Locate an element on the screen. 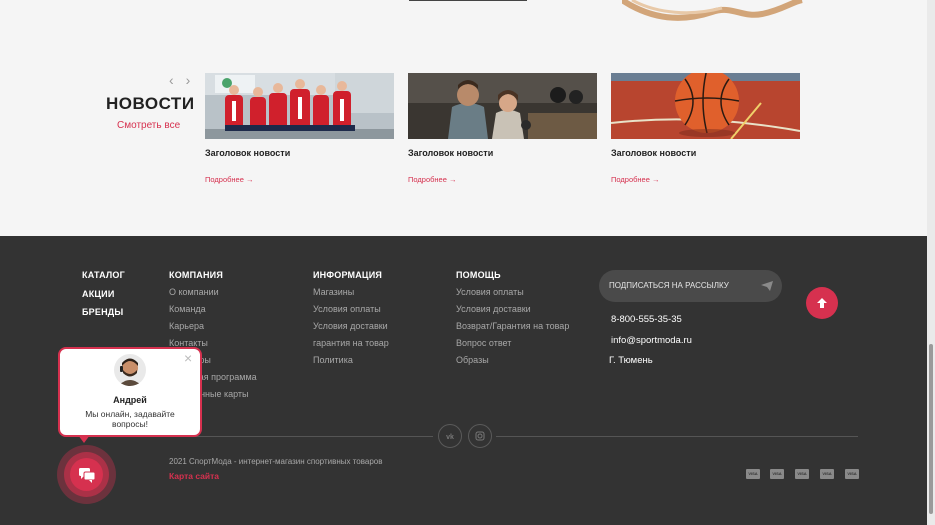 The height and width of the screenshot is (525, 935). instagram-icon is located at coordinates (480, 436).